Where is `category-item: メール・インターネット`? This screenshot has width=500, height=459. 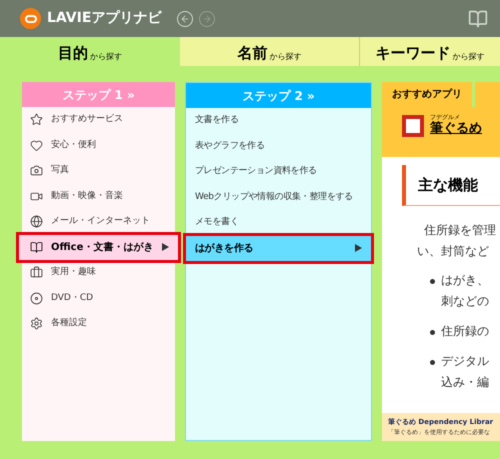
category-item: メール・インターネット is located at coordinates (98, 221).